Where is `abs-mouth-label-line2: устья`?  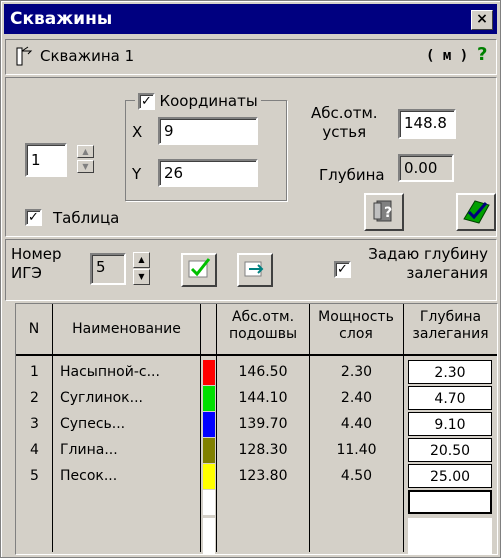
abs-mouth-label-line2: устья is located at coordinates (344, 132).